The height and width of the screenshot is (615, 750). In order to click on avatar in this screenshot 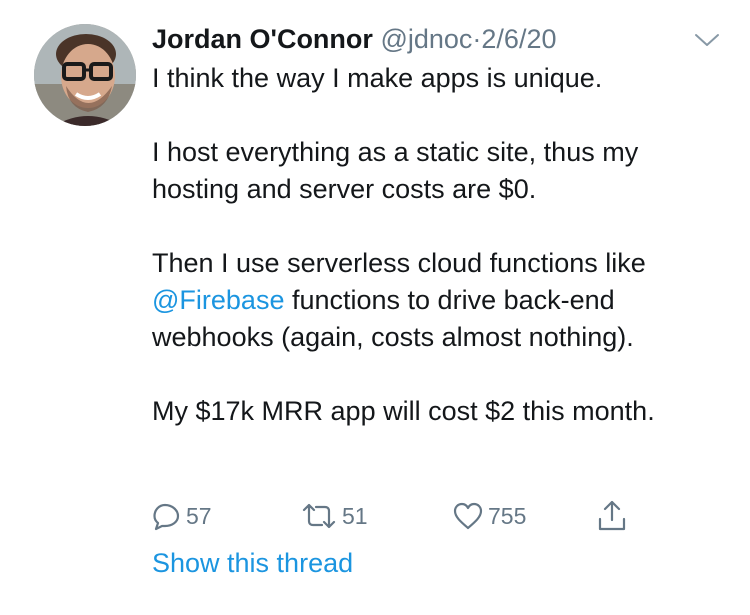, I will do `click(85, 75)`.